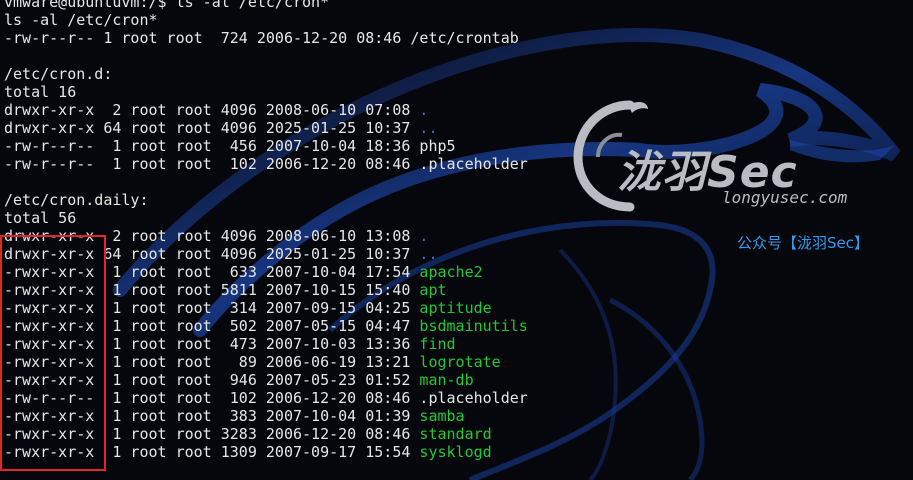  I want to click on file-name: samba, so click(442, 416).